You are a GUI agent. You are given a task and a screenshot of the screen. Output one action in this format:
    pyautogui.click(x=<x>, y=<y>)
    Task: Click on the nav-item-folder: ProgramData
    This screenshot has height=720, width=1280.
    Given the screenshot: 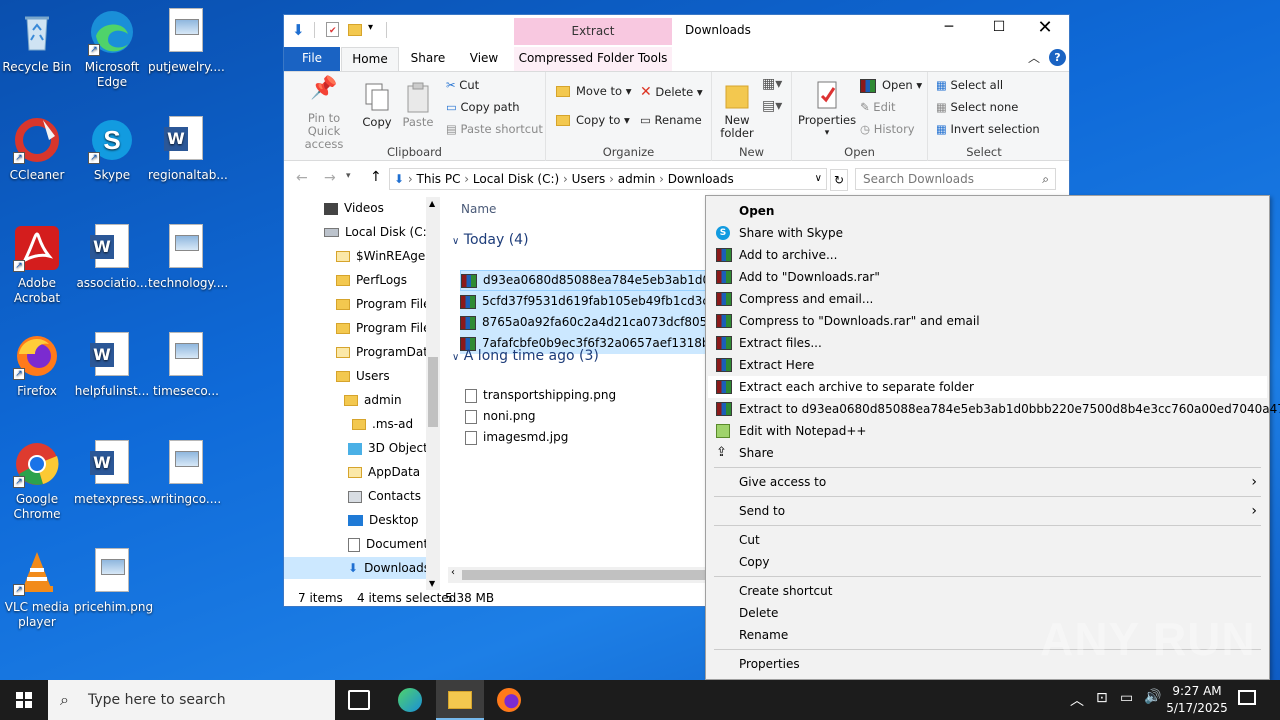 What is the action you would take?
    pyautogui.click(x=382, y=352)
    